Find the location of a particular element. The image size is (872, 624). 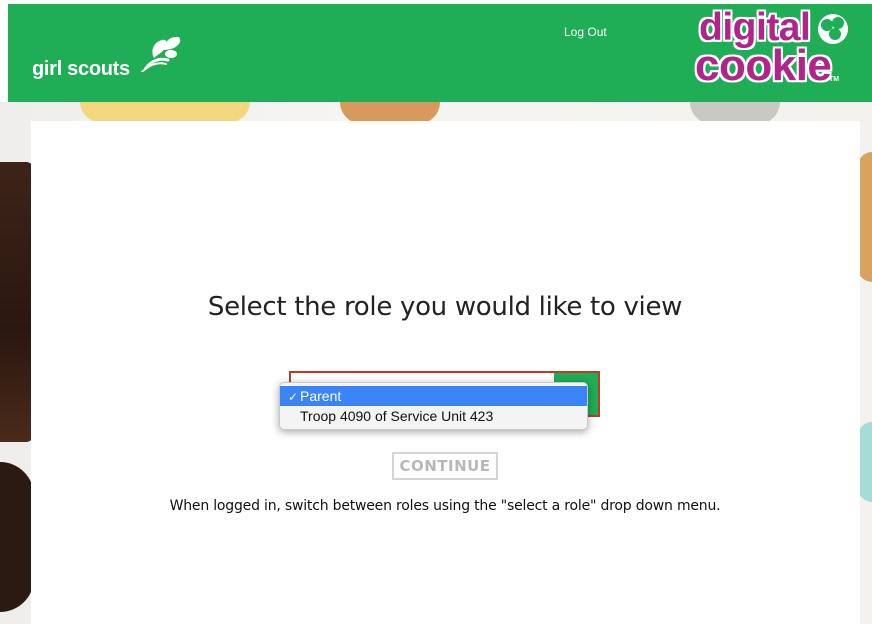

bg-chocolate-cookie-left is located at coordinates (17, 537).